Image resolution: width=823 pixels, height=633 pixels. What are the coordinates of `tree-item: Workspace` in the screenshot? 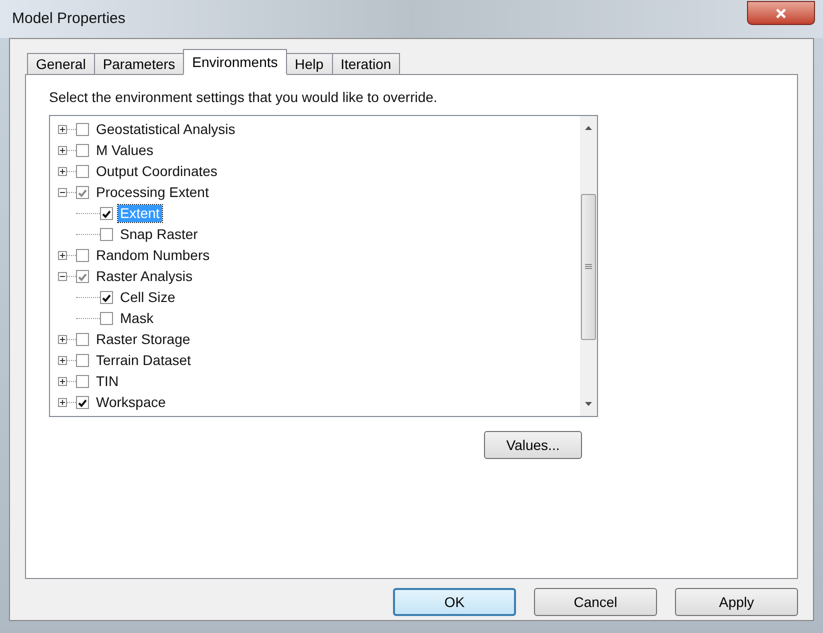 It's located at (131, 402).